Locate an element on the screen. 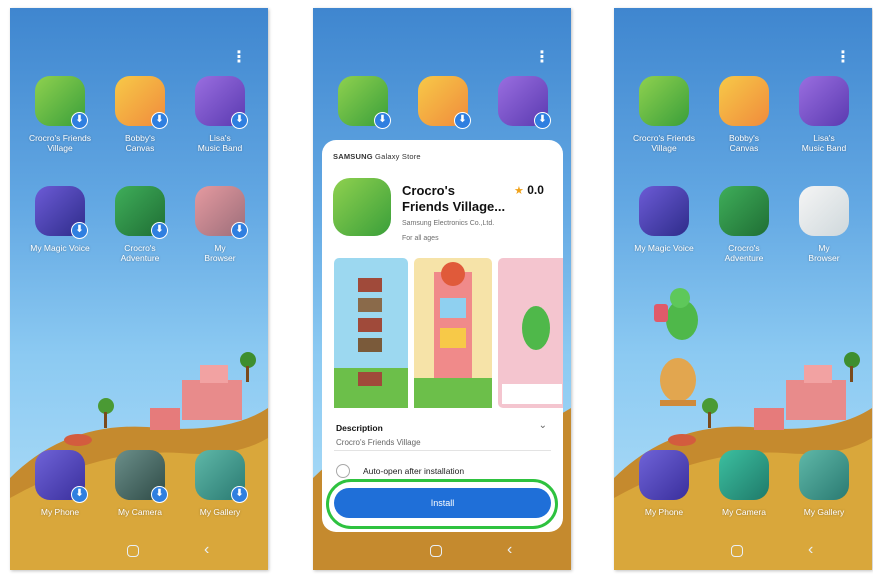 This screenshot has width=873, height=574. app-my-gallery: My Gallery is located at coordinates (824, 483).